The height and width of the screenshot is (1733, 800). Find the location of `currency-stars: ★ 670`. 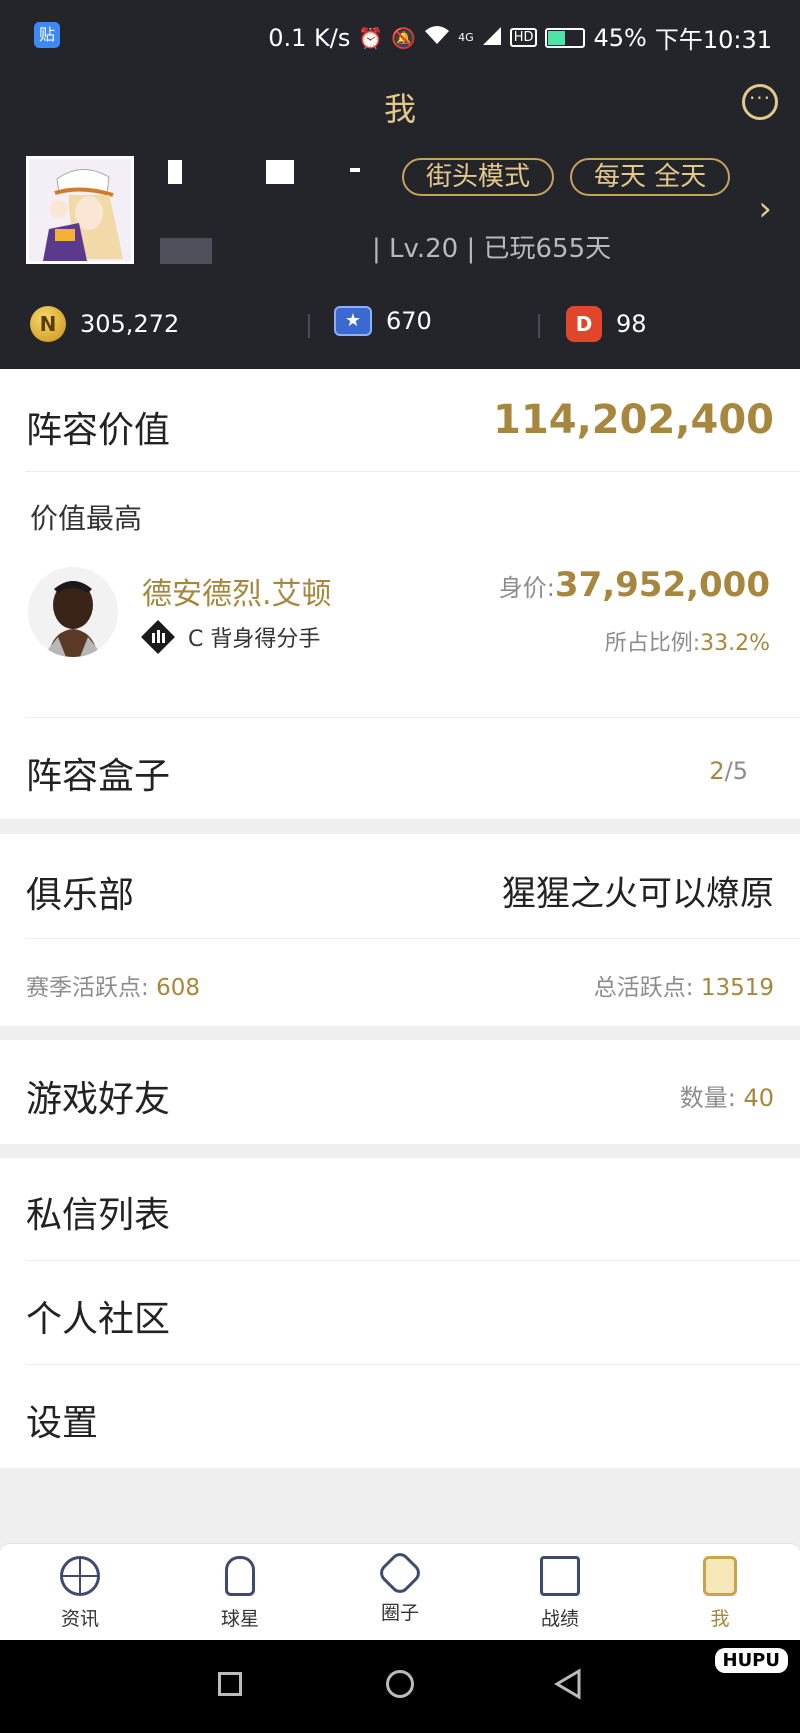

currency-stars: ★ 670 is located at coordinates (383, 321).